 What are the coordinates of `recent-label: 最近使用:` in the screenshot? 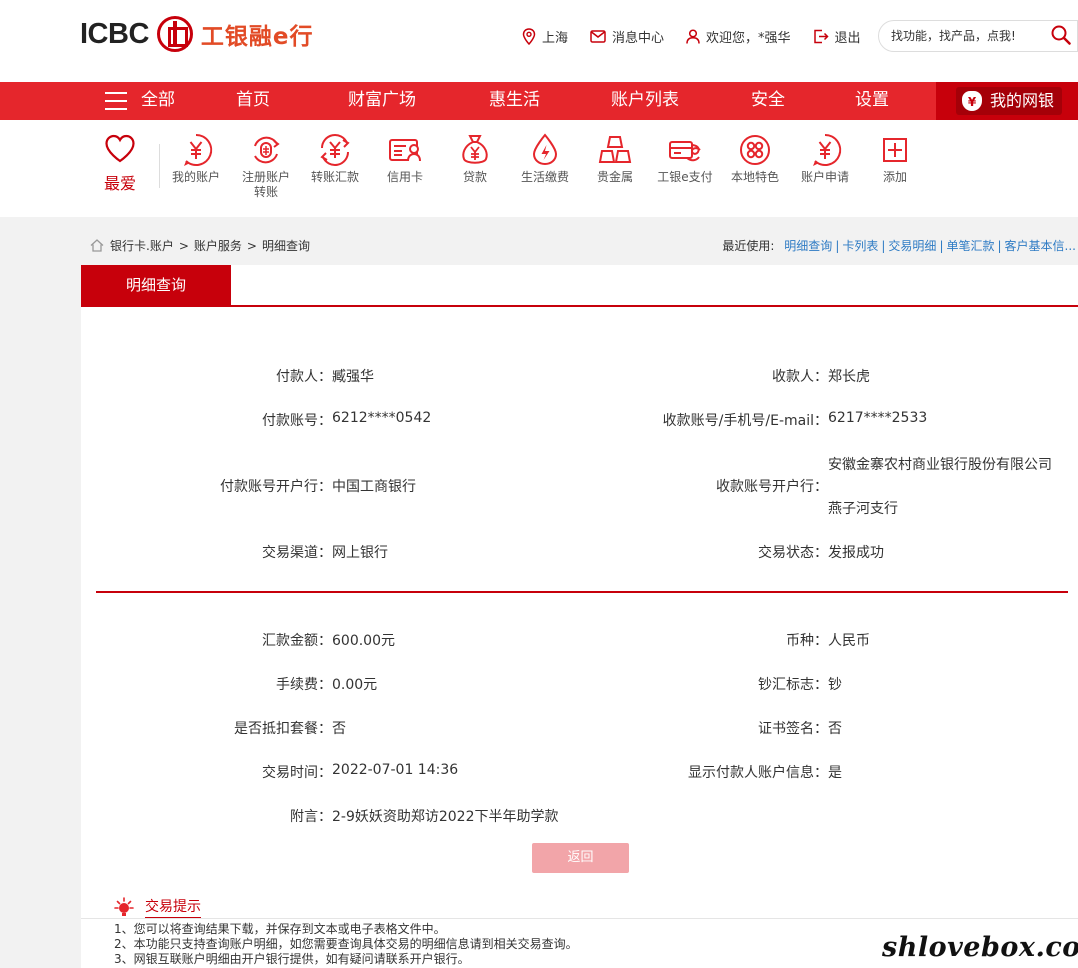 It's located at (748, 246).